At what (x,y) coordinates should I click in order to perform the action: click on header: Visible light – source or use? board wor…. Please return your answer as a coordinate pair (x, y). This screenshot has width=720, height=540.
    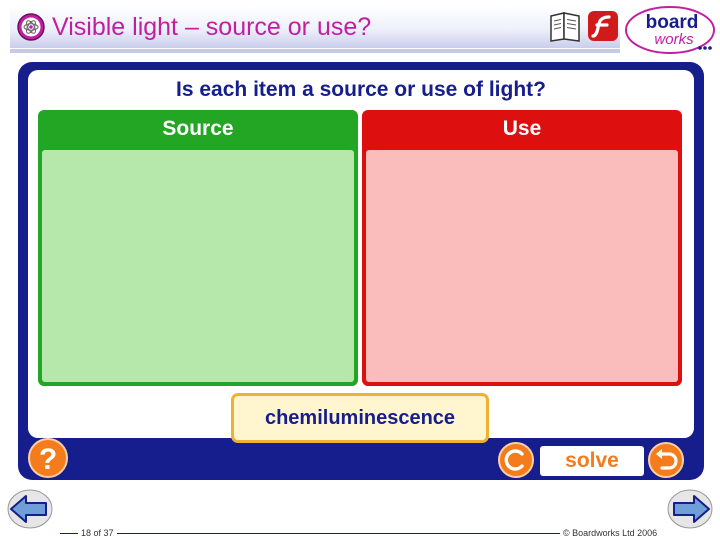
    Looking at the image, I should click on (362, 28).